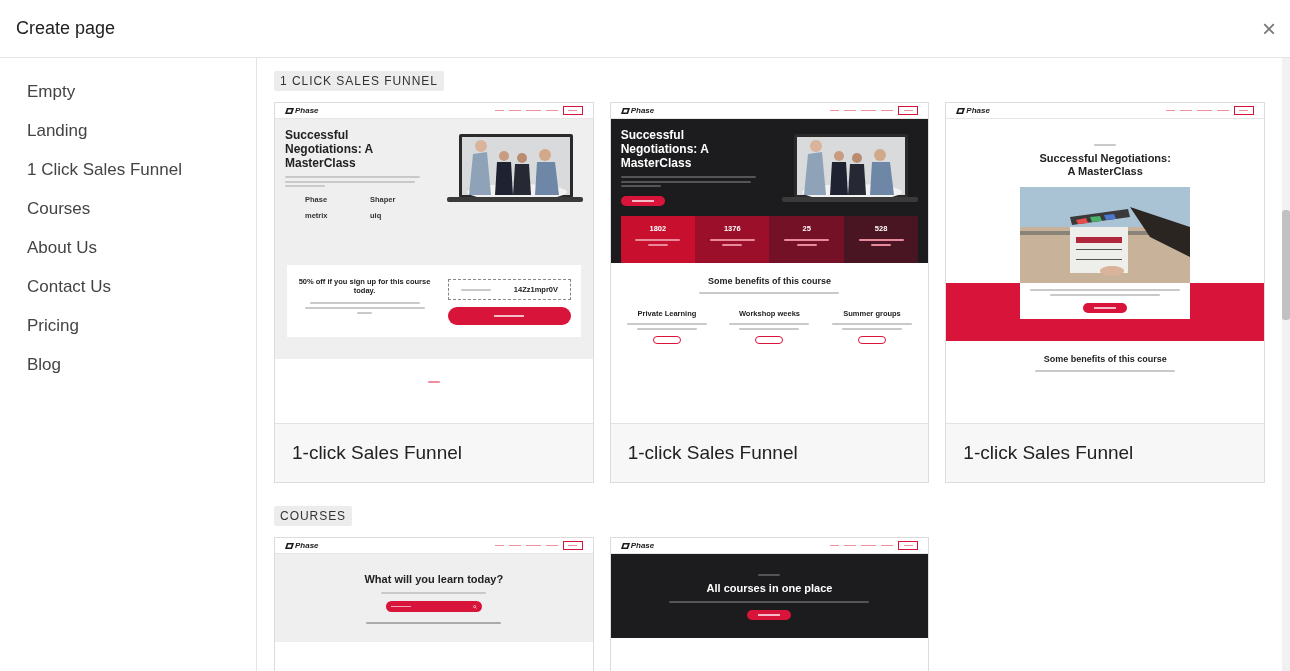 Image resolution: width=1290 pixels, height=671 pixels. What do you see at coordinates (141, 130) in the screenshot?
I see `sidebar-item: Landing` at bounding box center [141, 130].